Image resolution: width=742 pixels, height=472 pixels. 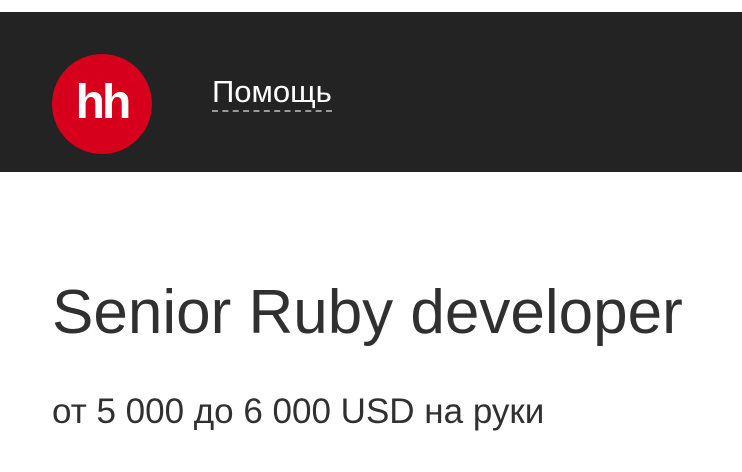 What do you see at coordinates (371, 6) in the screenshot?
I see `top-strip` at bounding box center [371, 6].